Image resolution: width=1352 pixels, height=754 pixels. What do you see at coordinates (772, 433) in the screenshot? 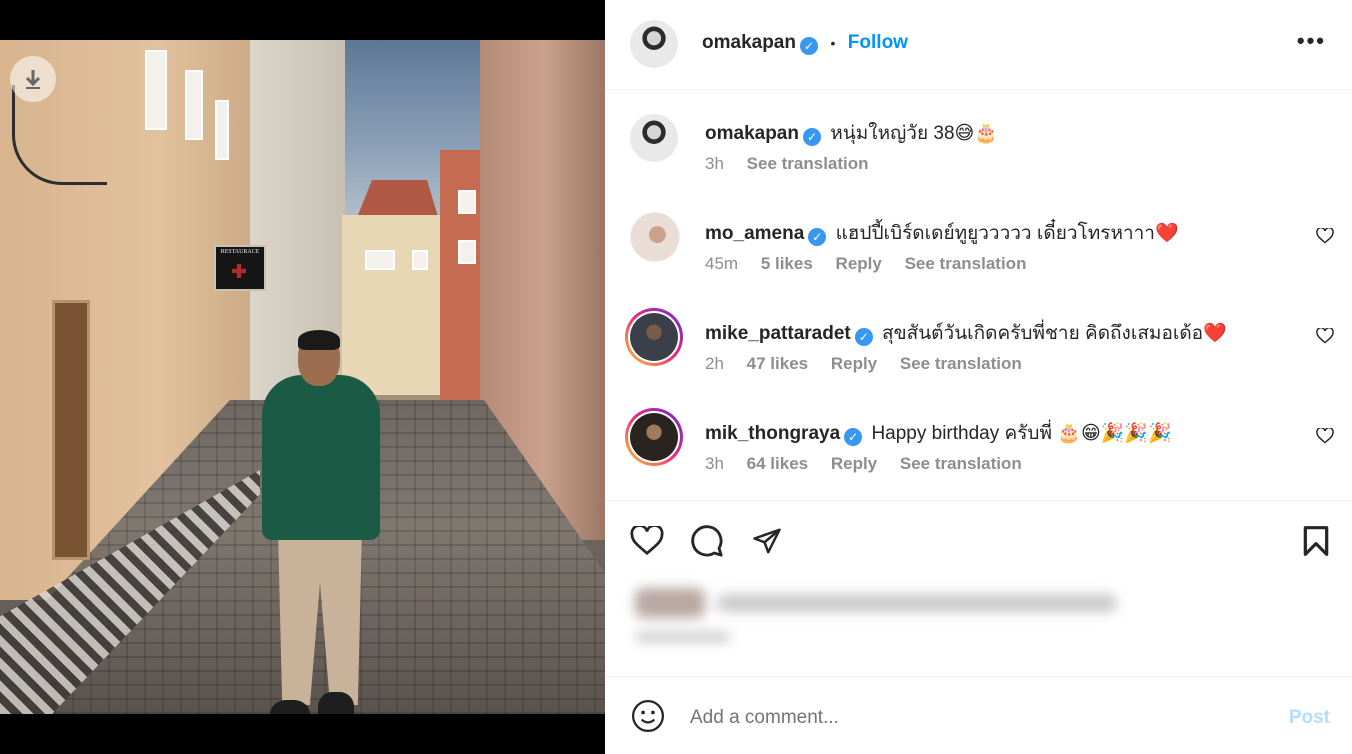
I see `commenter-username: mik_thongraya` at bounding box center [772, 433].